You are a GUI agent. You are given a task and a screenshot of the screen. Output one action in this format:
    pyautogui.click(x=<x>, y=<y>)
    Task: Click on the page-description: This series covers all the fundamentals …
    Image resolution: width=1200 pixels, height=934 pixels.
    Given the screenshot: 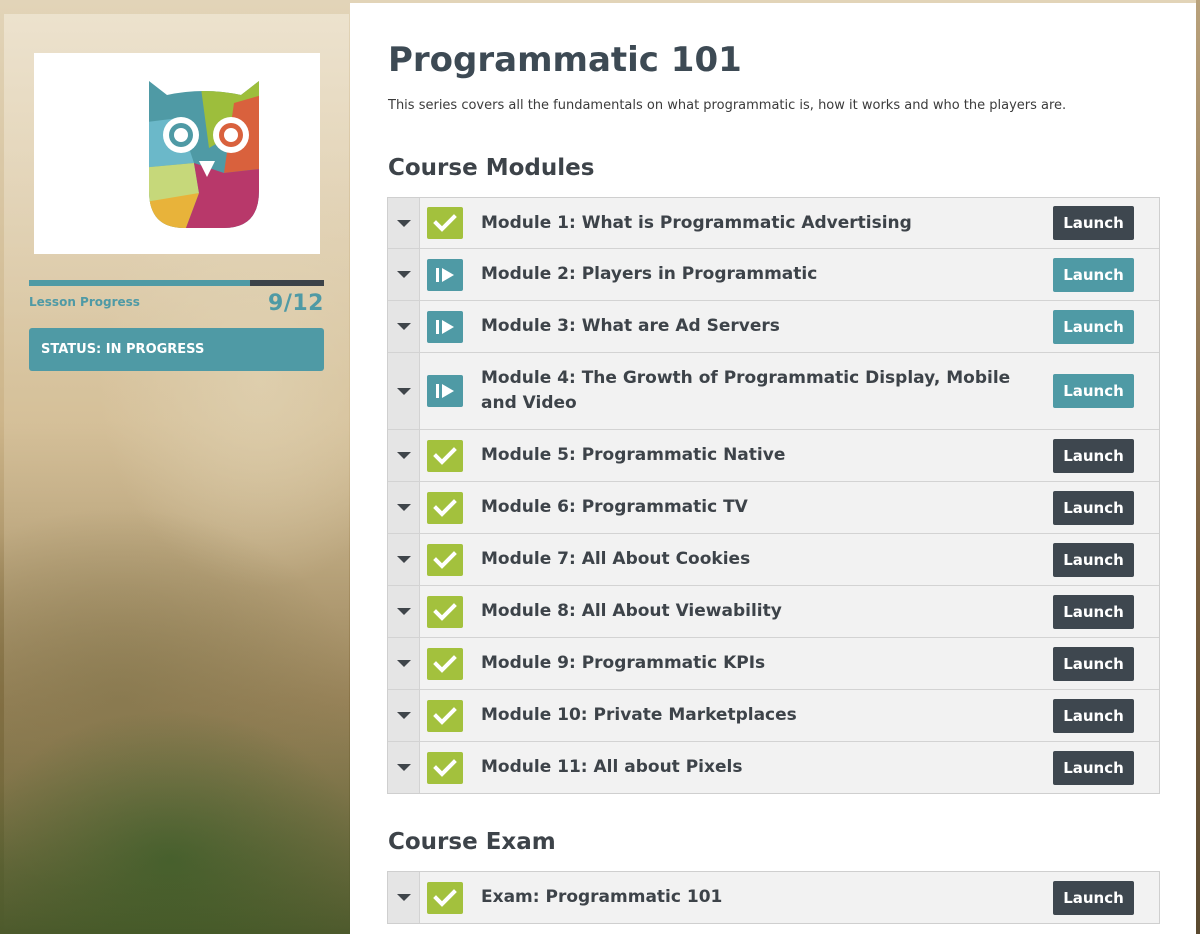 What is the action you would take?
    pyautogui.click(x=727, y=105)
    